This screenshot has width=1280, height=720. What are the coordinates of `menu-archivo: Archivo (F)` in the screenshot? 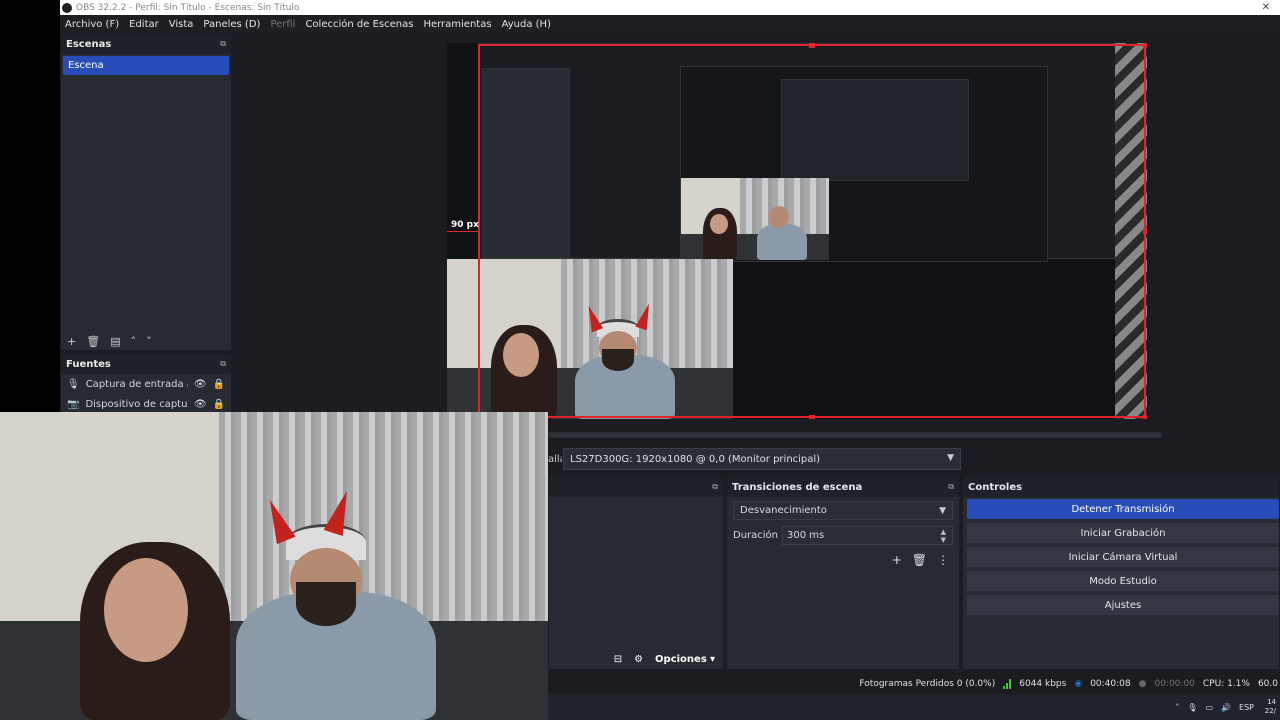 It's located at (92, 24).